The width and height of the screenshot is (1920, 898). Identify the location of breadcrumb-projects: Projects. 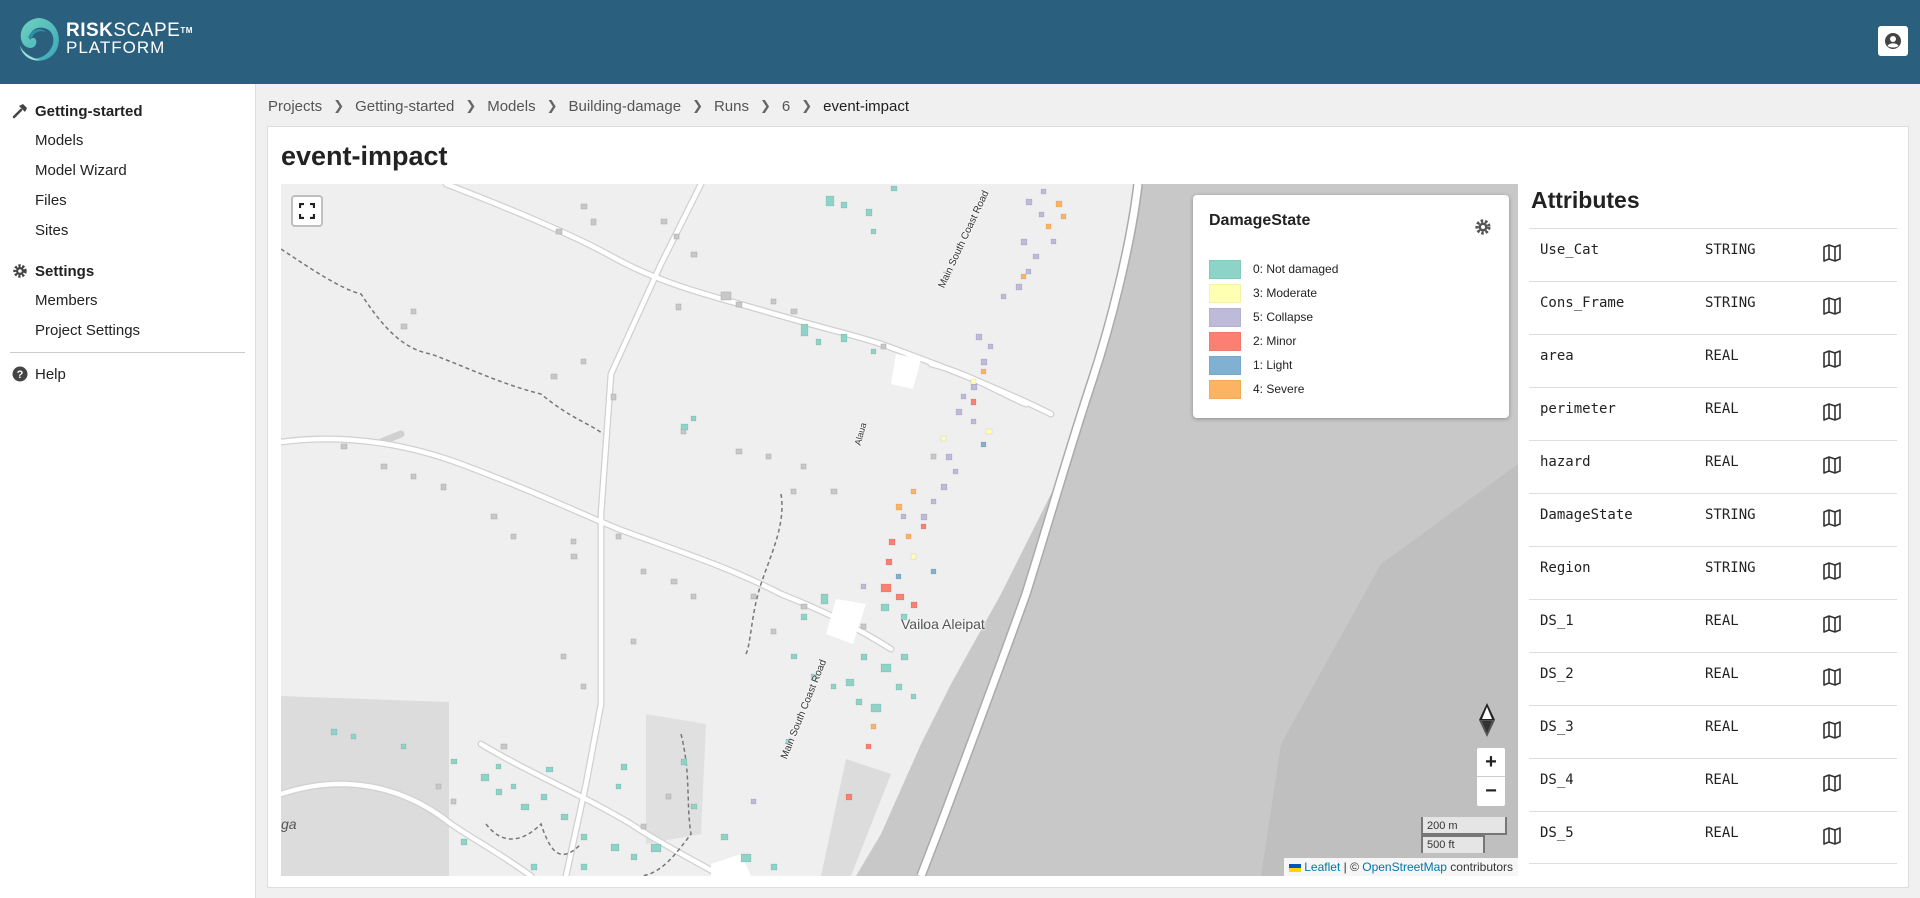
(295, 106).